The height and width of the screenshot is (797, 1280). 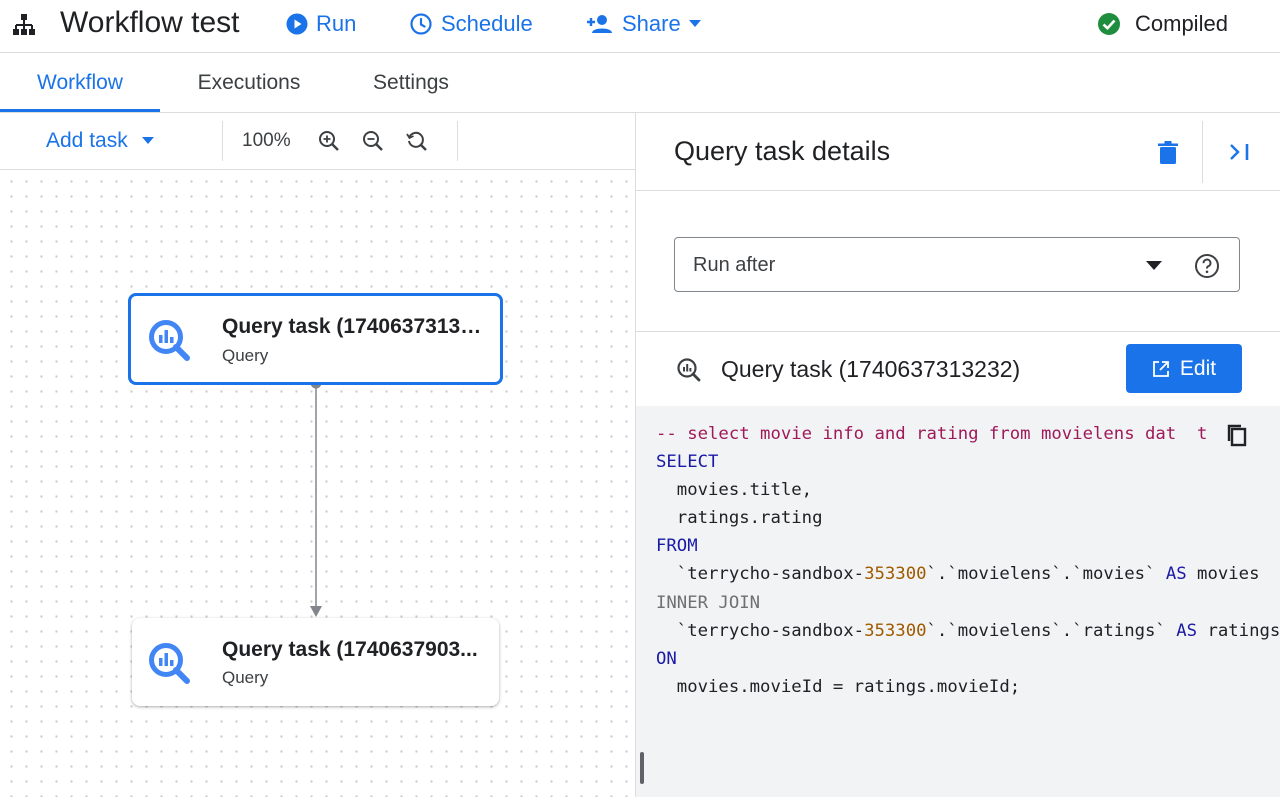 What do you see at coordinates (411, 82) in the screenshot?
I see `tab-settings: Settings` at bounding box center [411, 82].